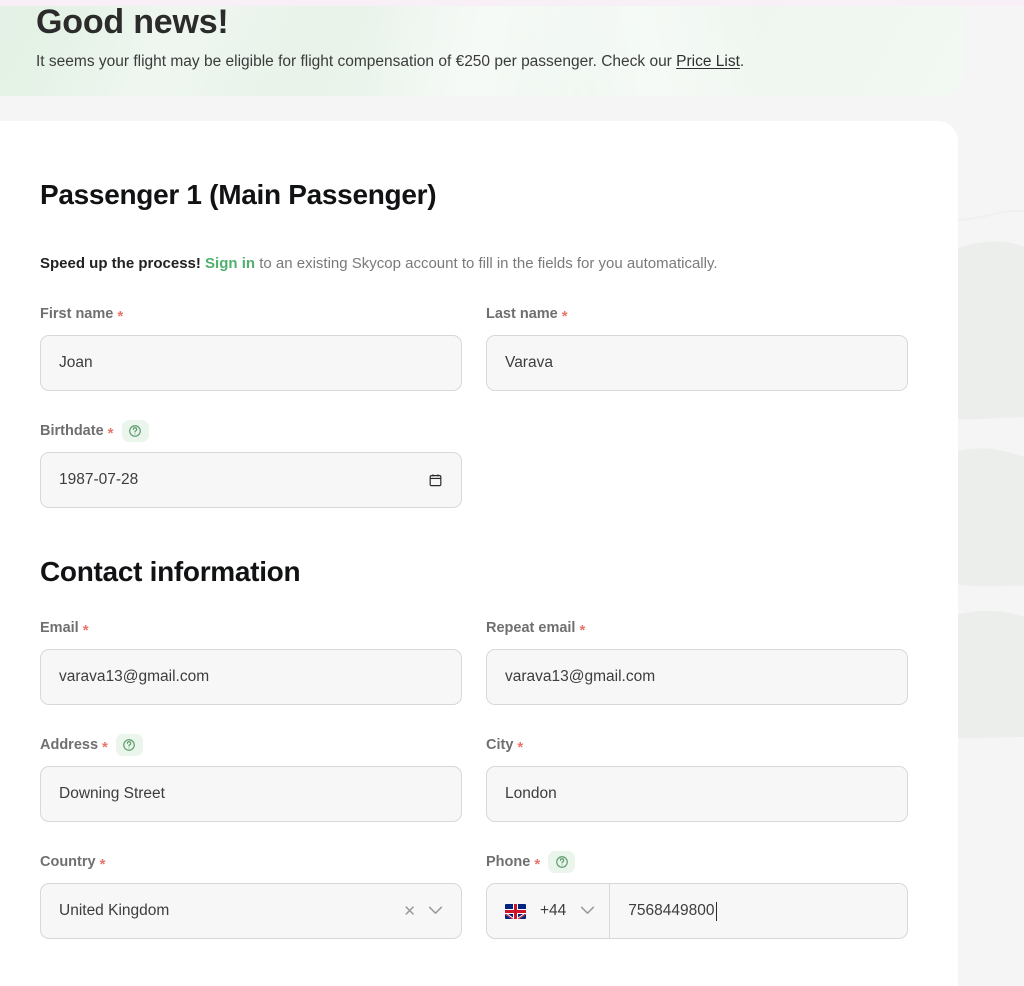 The height and width of the screenshot is (986, 1024). I want to click on address-field-group: Address * Downing Street, so click(251, 778).